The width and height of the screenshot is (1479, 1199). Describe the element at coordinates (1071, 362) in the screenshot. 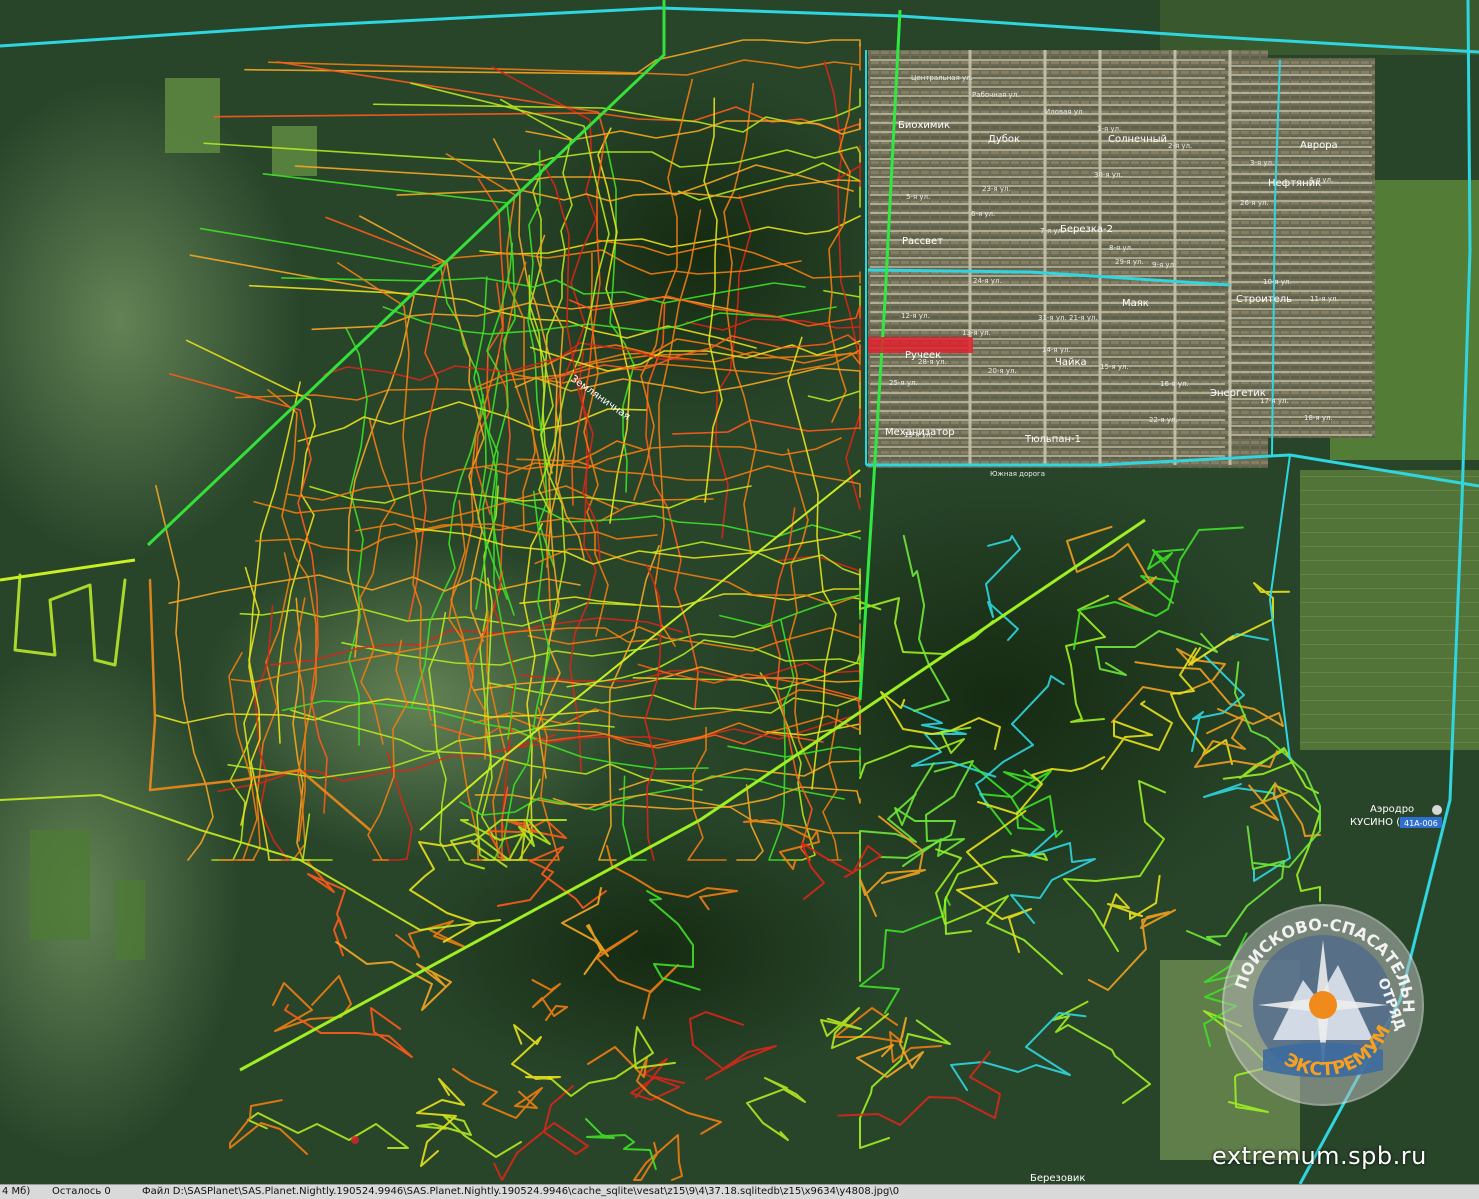

I see `settlement-name-label: Чайка` at that location.